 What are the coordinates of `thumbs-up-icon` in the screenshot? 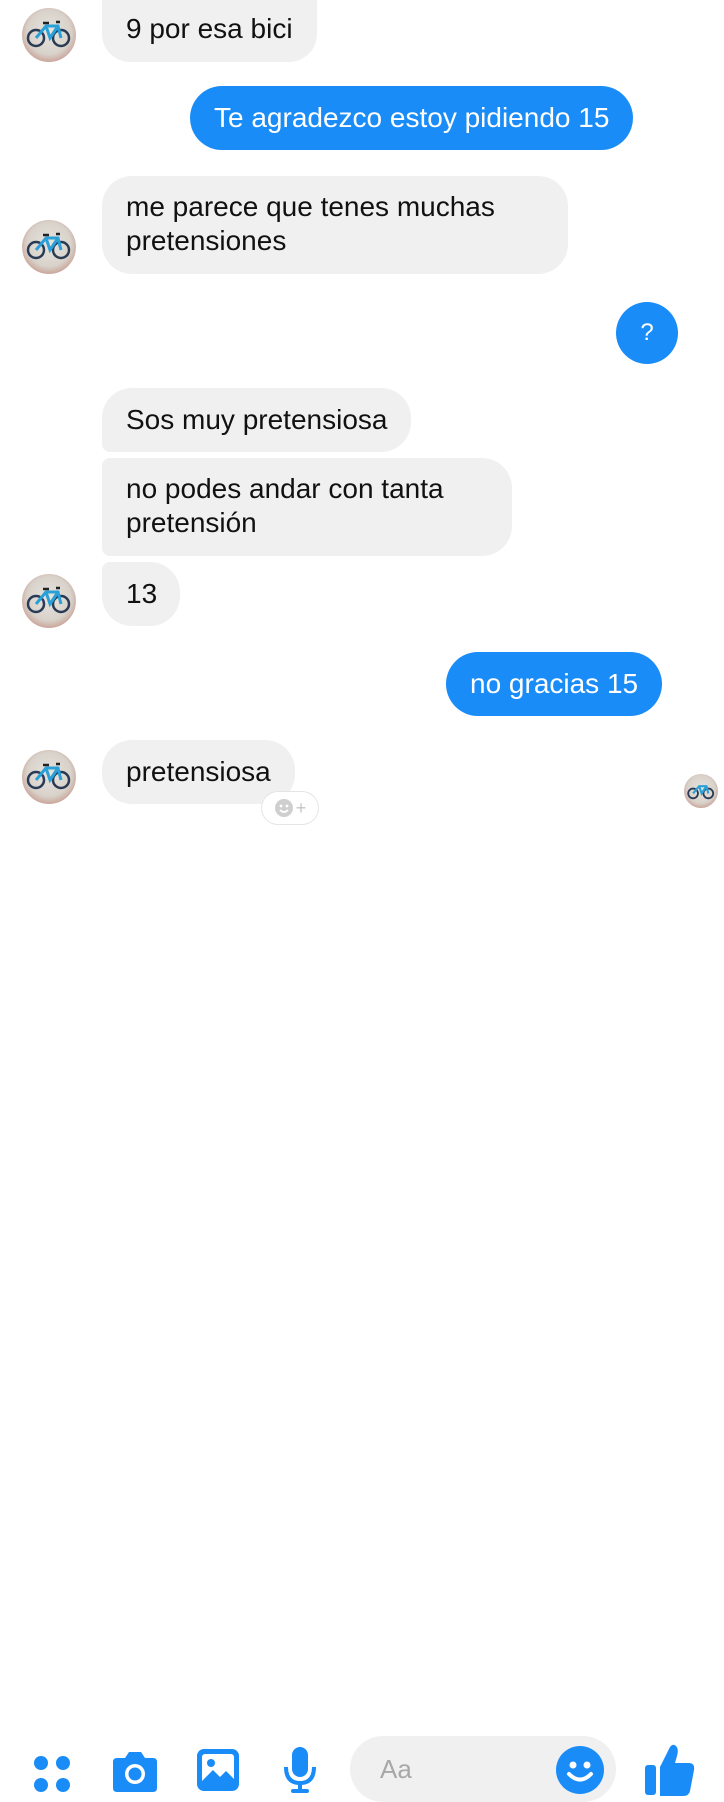 It's located at (670, 1770).